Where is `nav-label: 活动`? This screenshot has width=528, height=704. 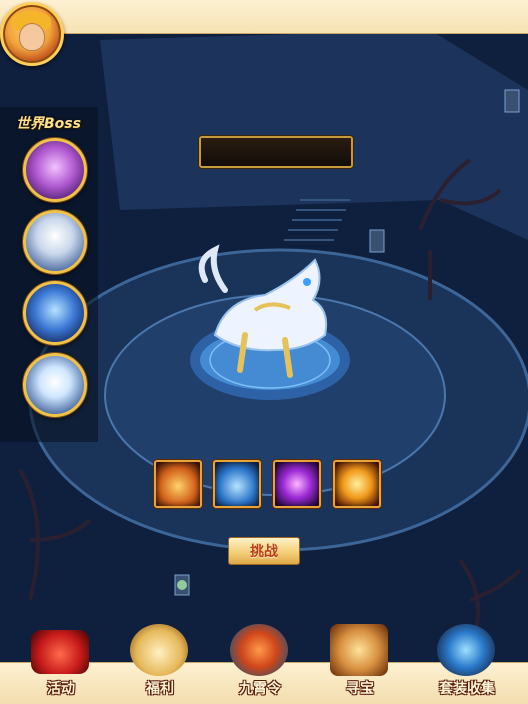
nav-label: 活动 is located at coordinates (61, 689).